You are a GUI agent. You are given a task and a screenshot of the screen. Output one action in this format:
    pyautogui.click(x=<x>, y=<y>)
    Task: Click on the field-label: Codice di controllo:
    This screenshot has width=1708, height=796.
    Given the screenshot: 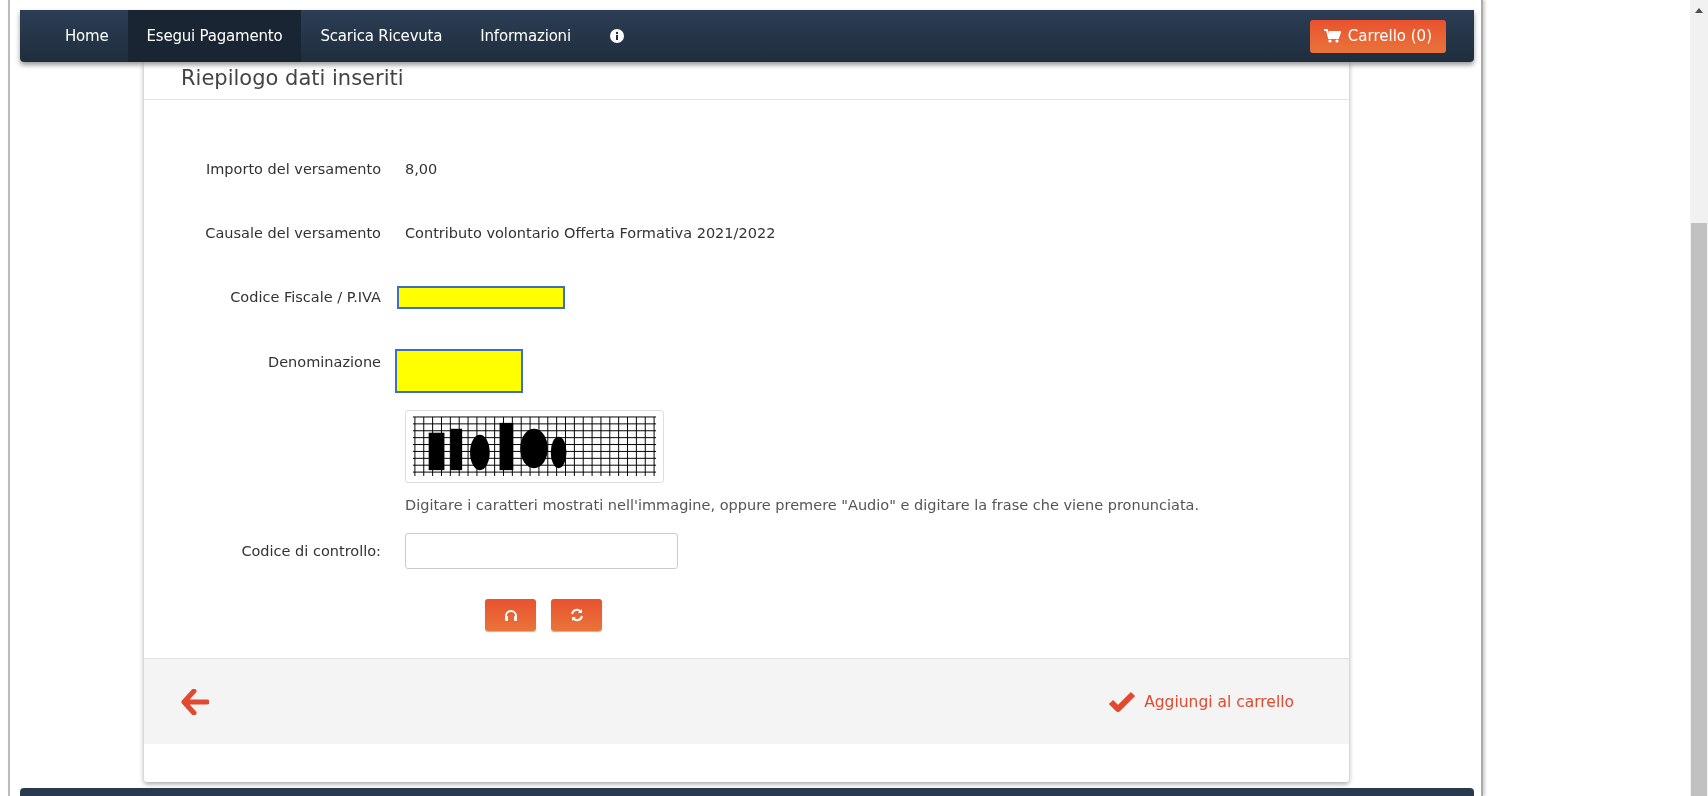 What is the action you would take?
    pyautogui.click(x=310, y=551)
    